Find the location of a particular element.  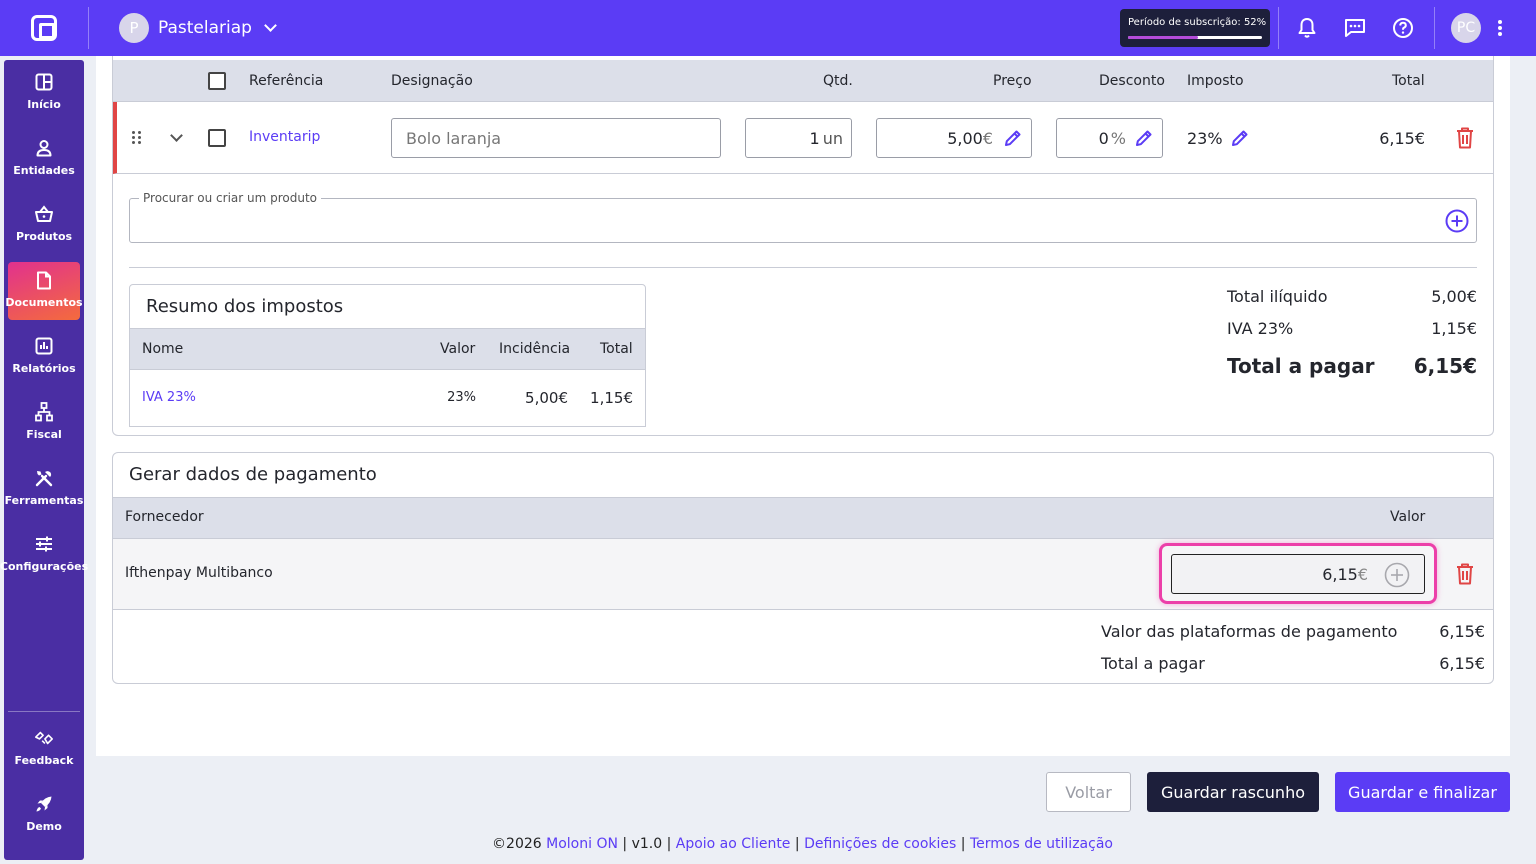

tools-icon is located at coordinates (44, 478).